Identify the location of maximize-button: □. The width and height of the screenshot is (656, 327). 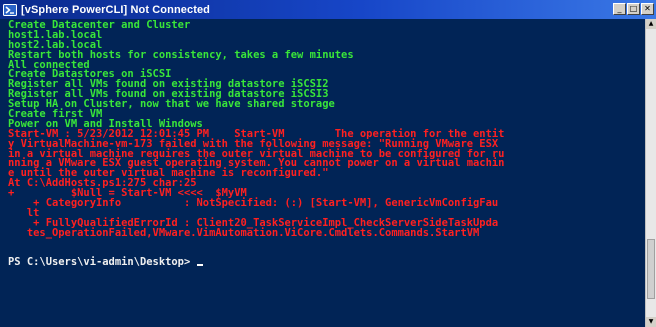
(633, 9).